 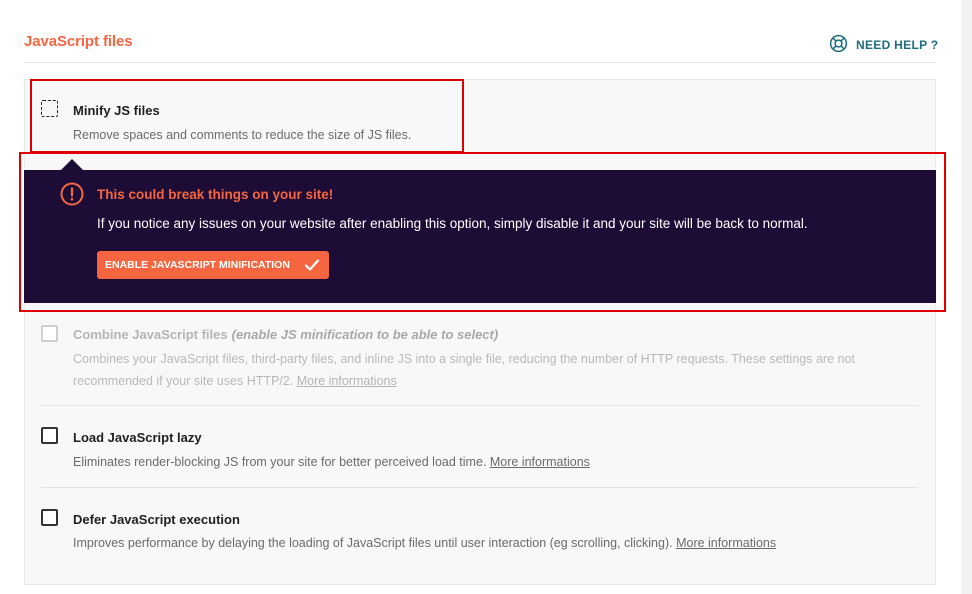 I want to click on section-title: JavaScript files, so click(x=78, y=41).